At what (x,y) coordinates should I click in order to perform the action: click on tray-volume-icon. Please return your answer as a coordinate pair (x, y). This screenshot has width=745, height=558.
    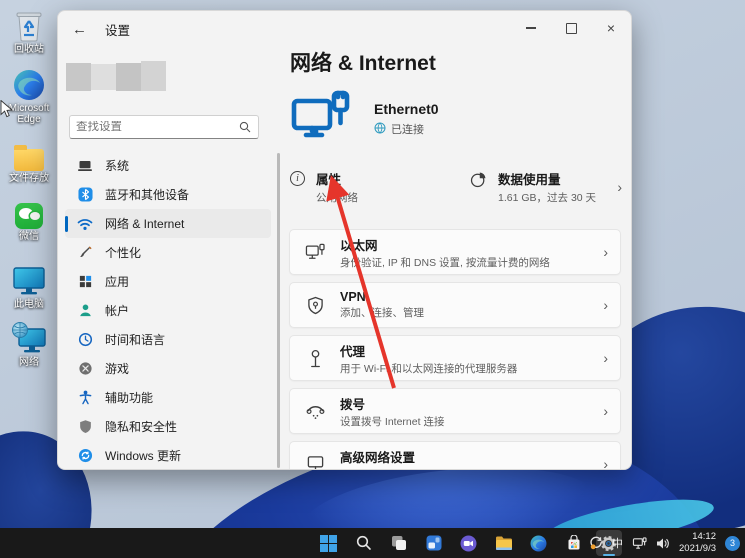
    Looking at the image, I should click on (663, 543).